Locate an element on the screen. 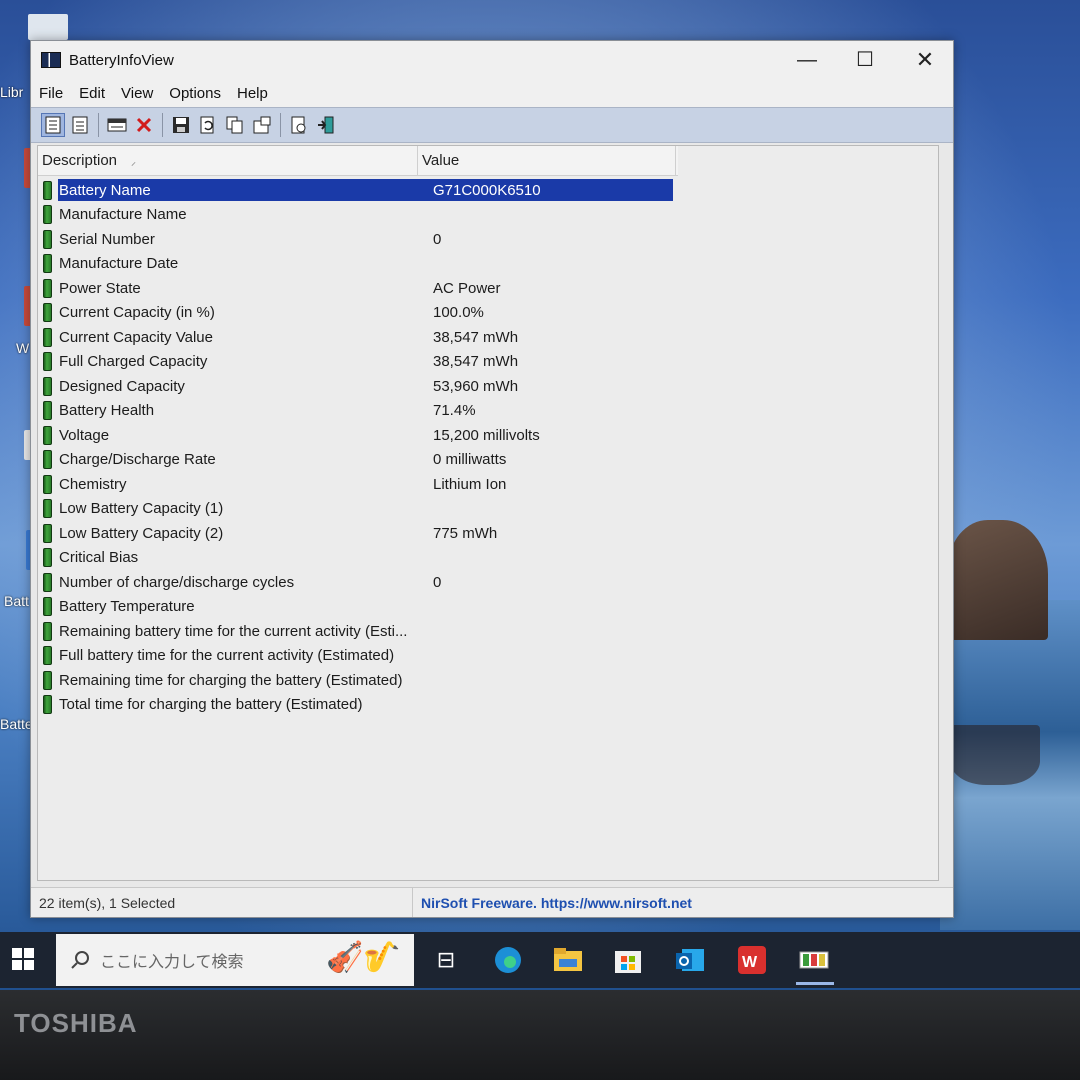  row-description: Battery Temperature is located at coordinates (127, 607).